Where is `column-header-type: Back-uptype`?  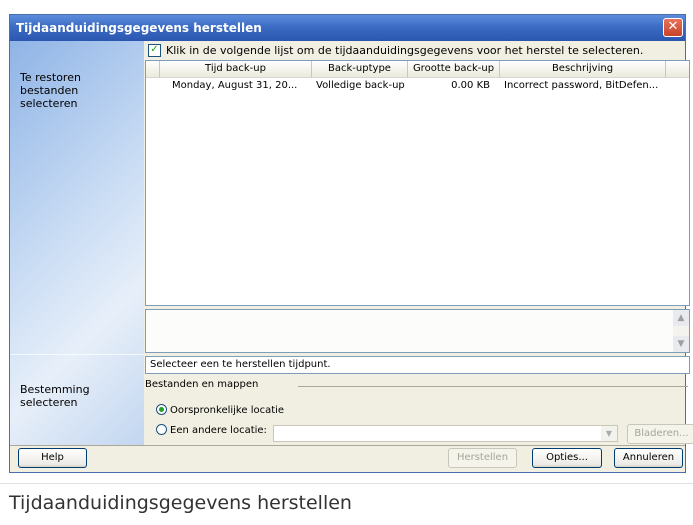 column-header-type: Back-uptype is located at coordinates (360, 69).